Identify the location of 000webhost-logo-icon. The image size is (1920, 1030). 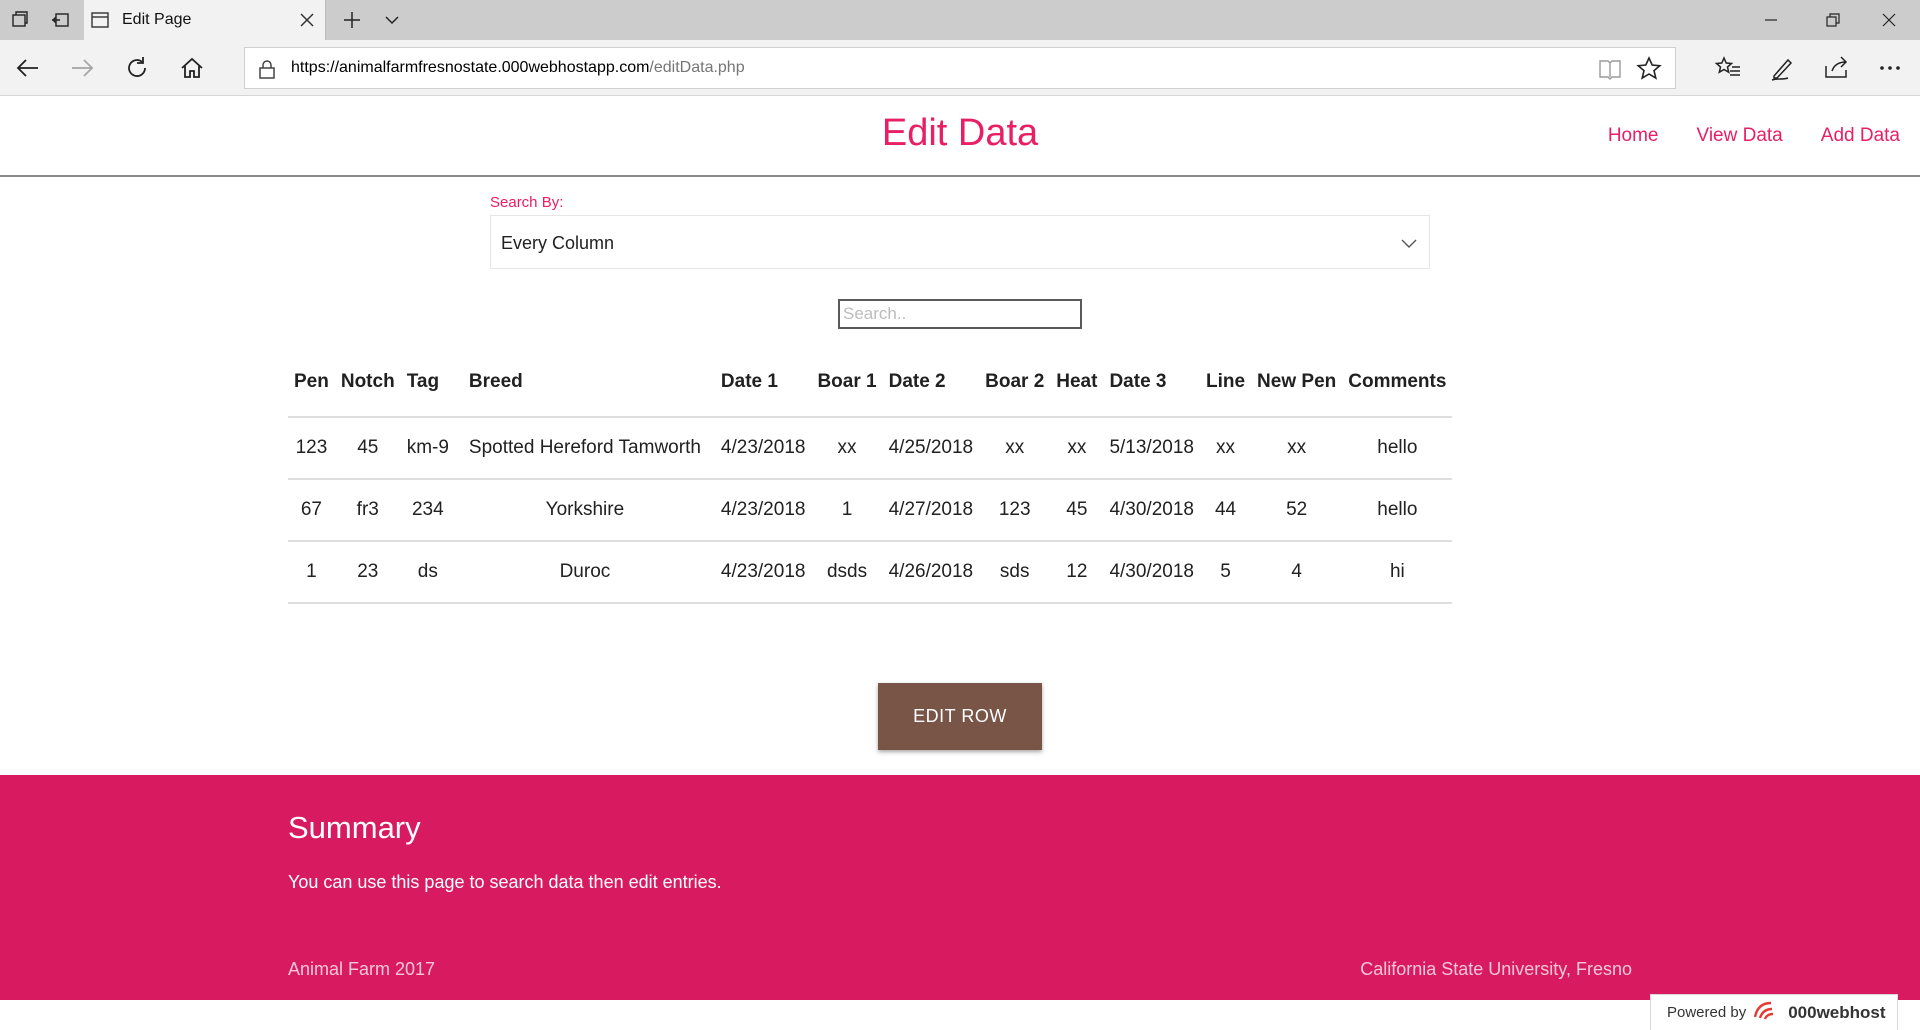
(1767, 1012).